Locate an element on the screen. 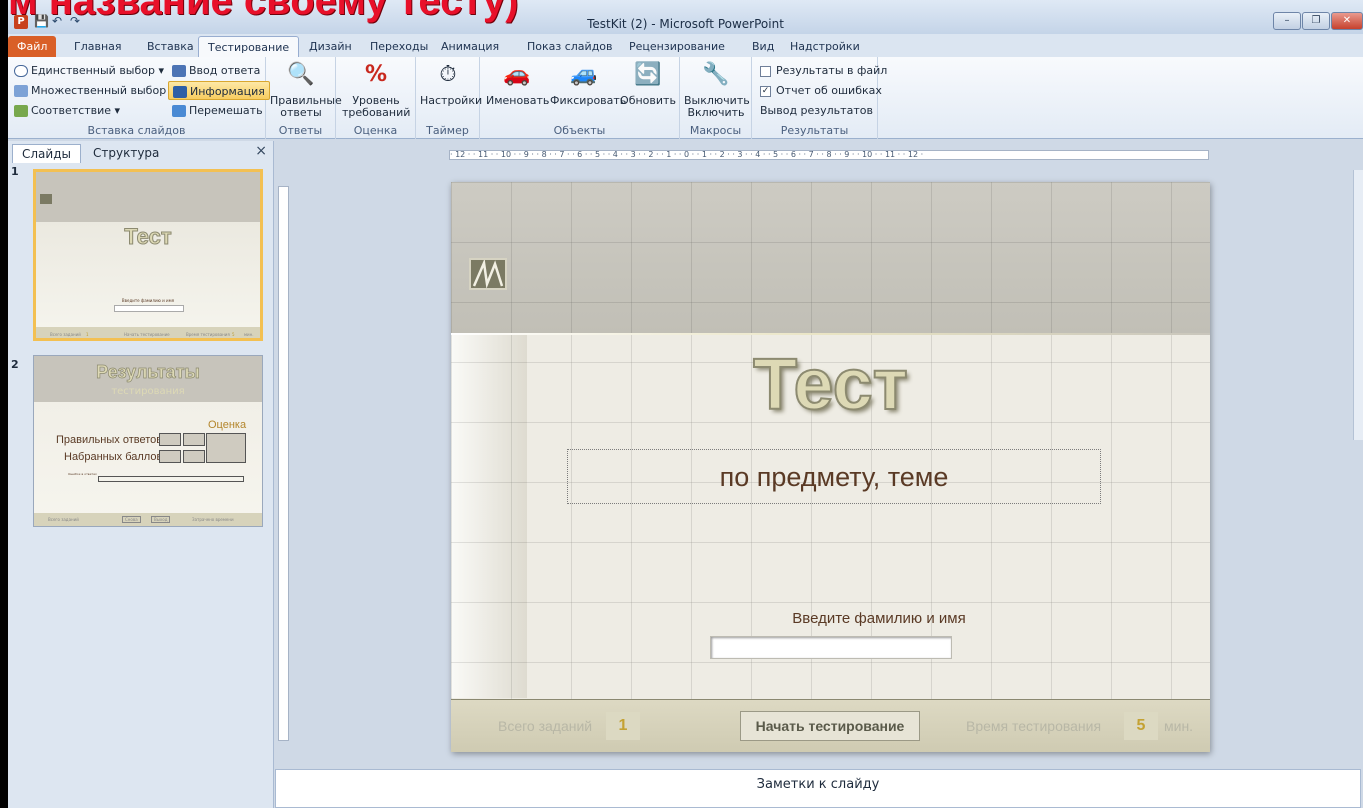  thumb-correct-label: Правильных ответов is located at coordinates (109, 440).